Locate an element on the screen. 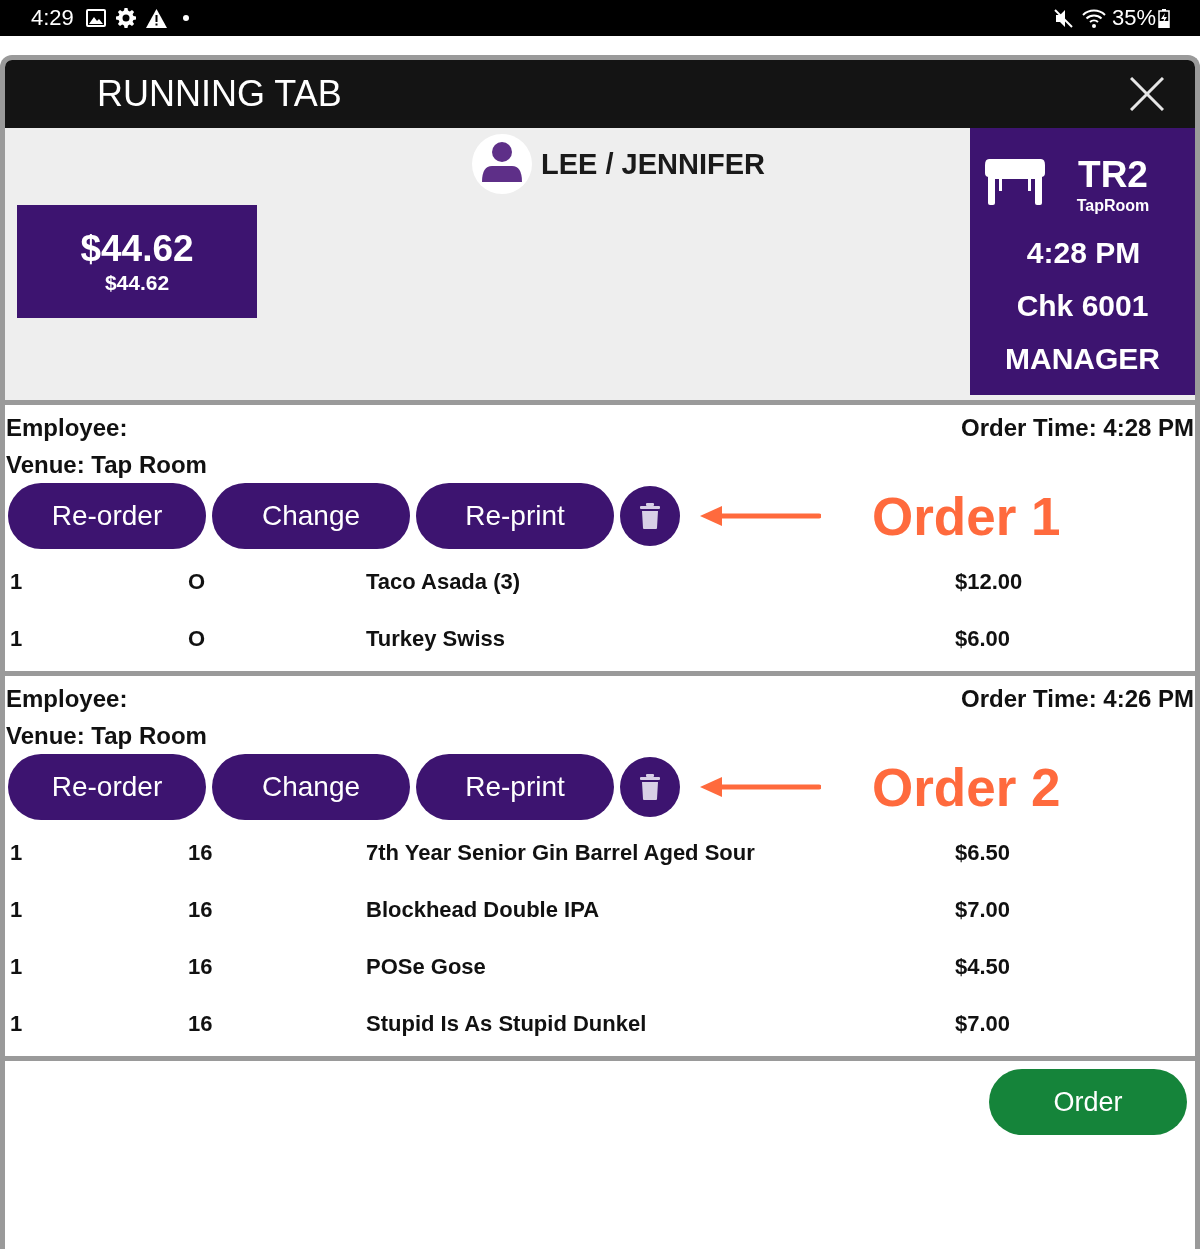  mute-icon is located at coordinates (1063, 18).